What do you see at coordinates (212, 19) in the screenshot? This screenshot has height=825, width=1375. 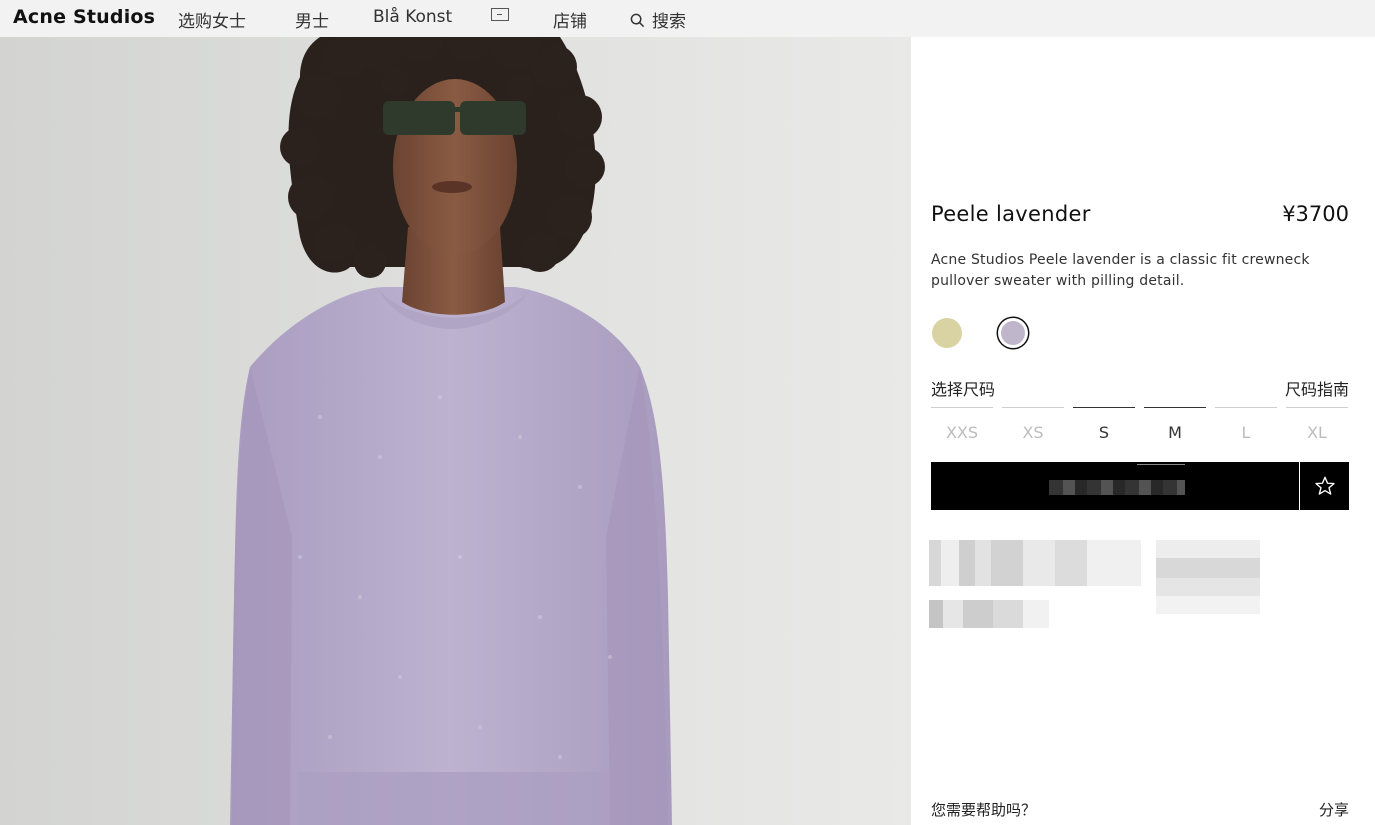 I see `nav-women: 选购女士` at bounding box center [212, 19].